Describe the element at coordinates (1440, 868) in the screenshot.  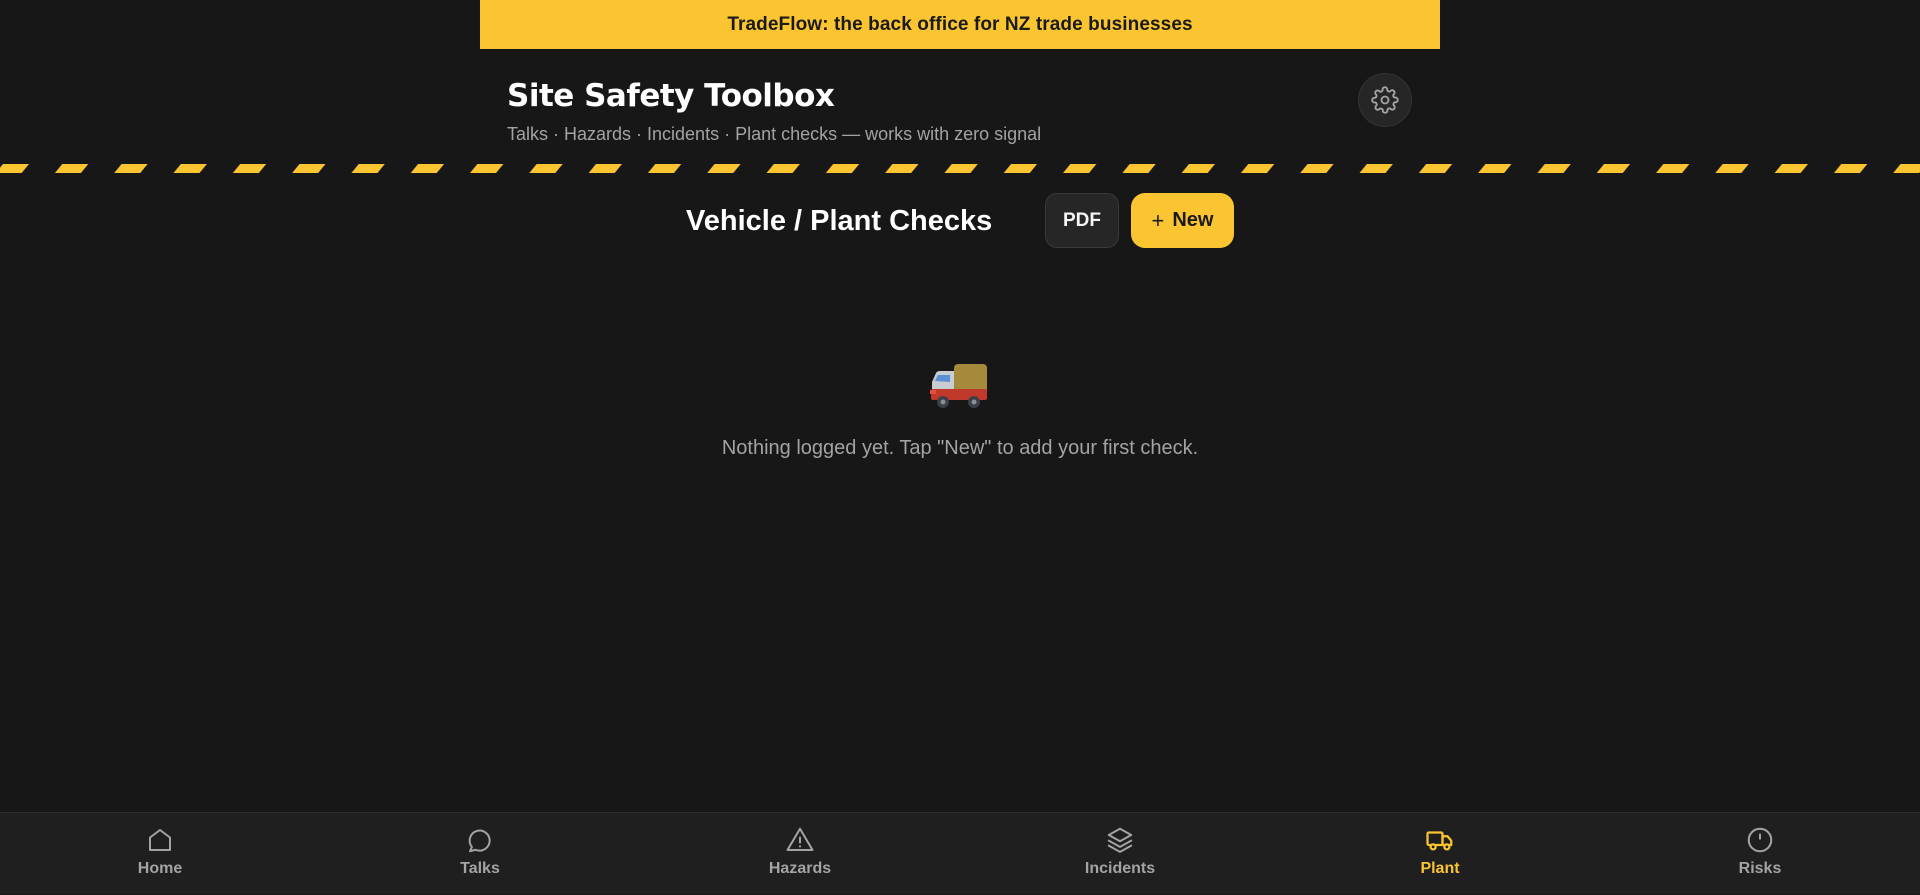
I see `nav-label-plant: Plant` at that location.